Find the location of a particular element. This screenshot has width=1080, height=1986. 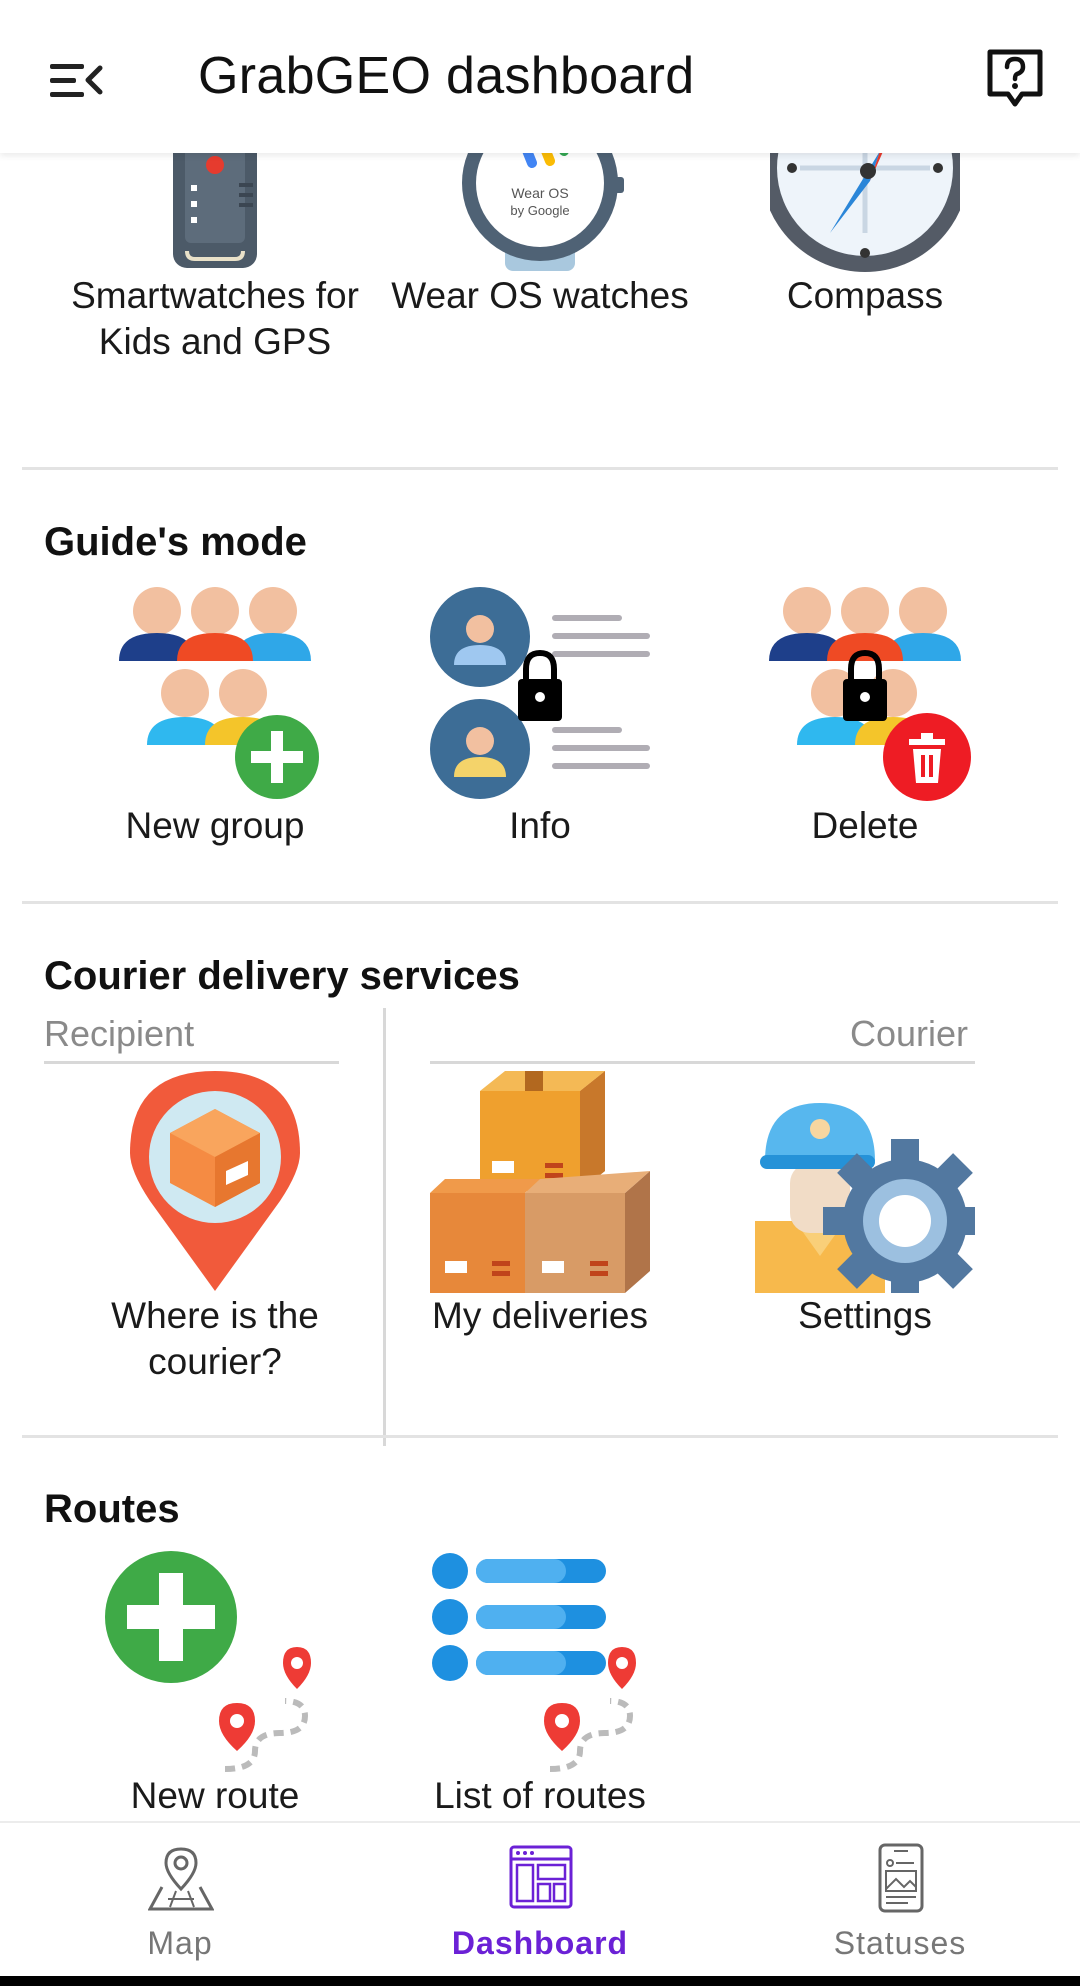

system-navigation-bar is located at coordinates (540, 1981).